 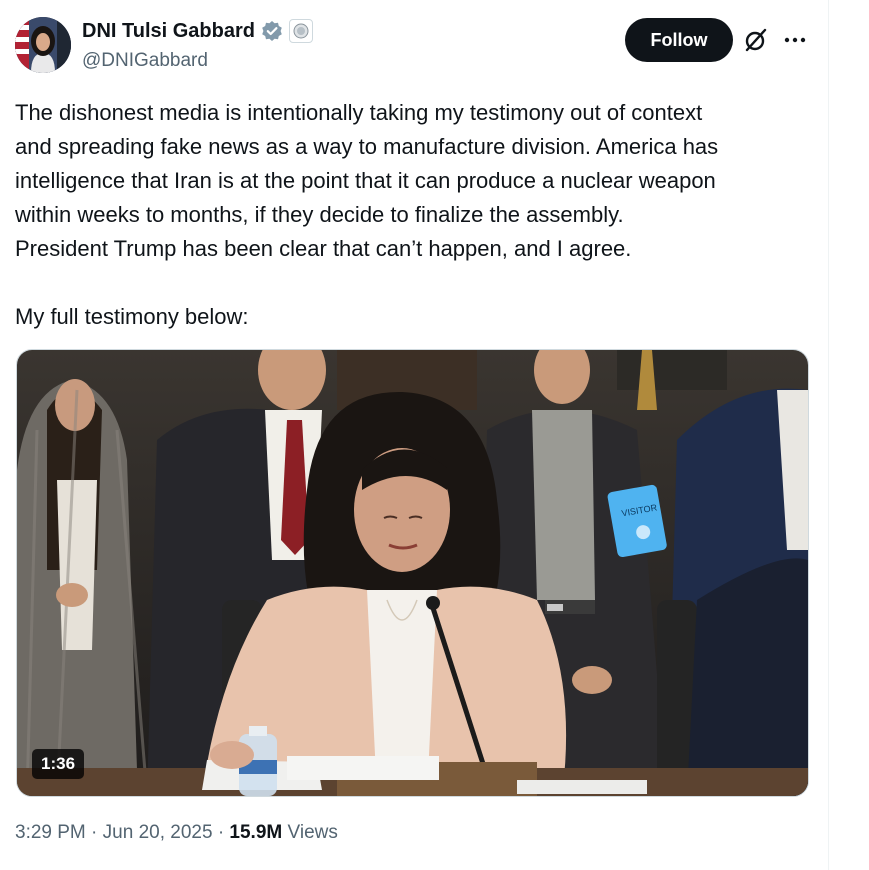 What do you see at coordinates (145, 61) in the screenshot?
I see `author-handle: @DNIGabbard` at bounding box center [145, 61].